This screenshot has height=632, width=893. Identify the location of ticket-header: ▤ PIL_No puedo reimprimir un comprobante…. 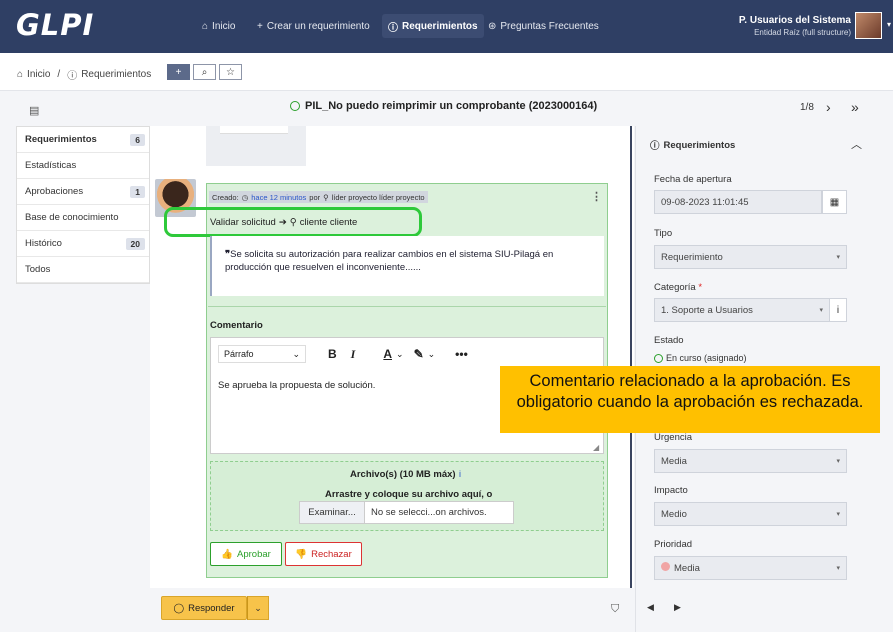
(446, 108).